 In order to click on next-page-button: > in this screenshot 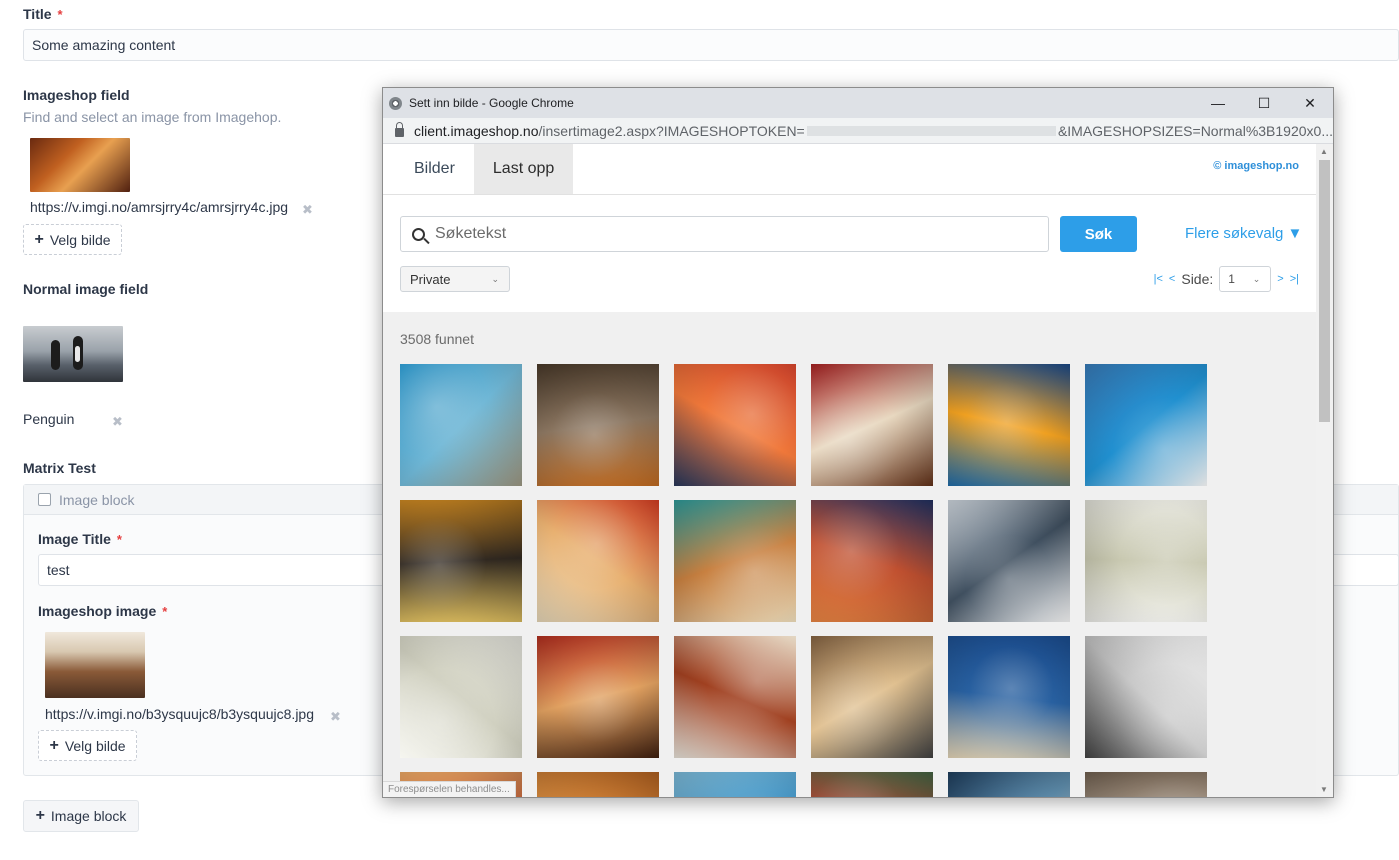, I will do `click(1280, 279)`.